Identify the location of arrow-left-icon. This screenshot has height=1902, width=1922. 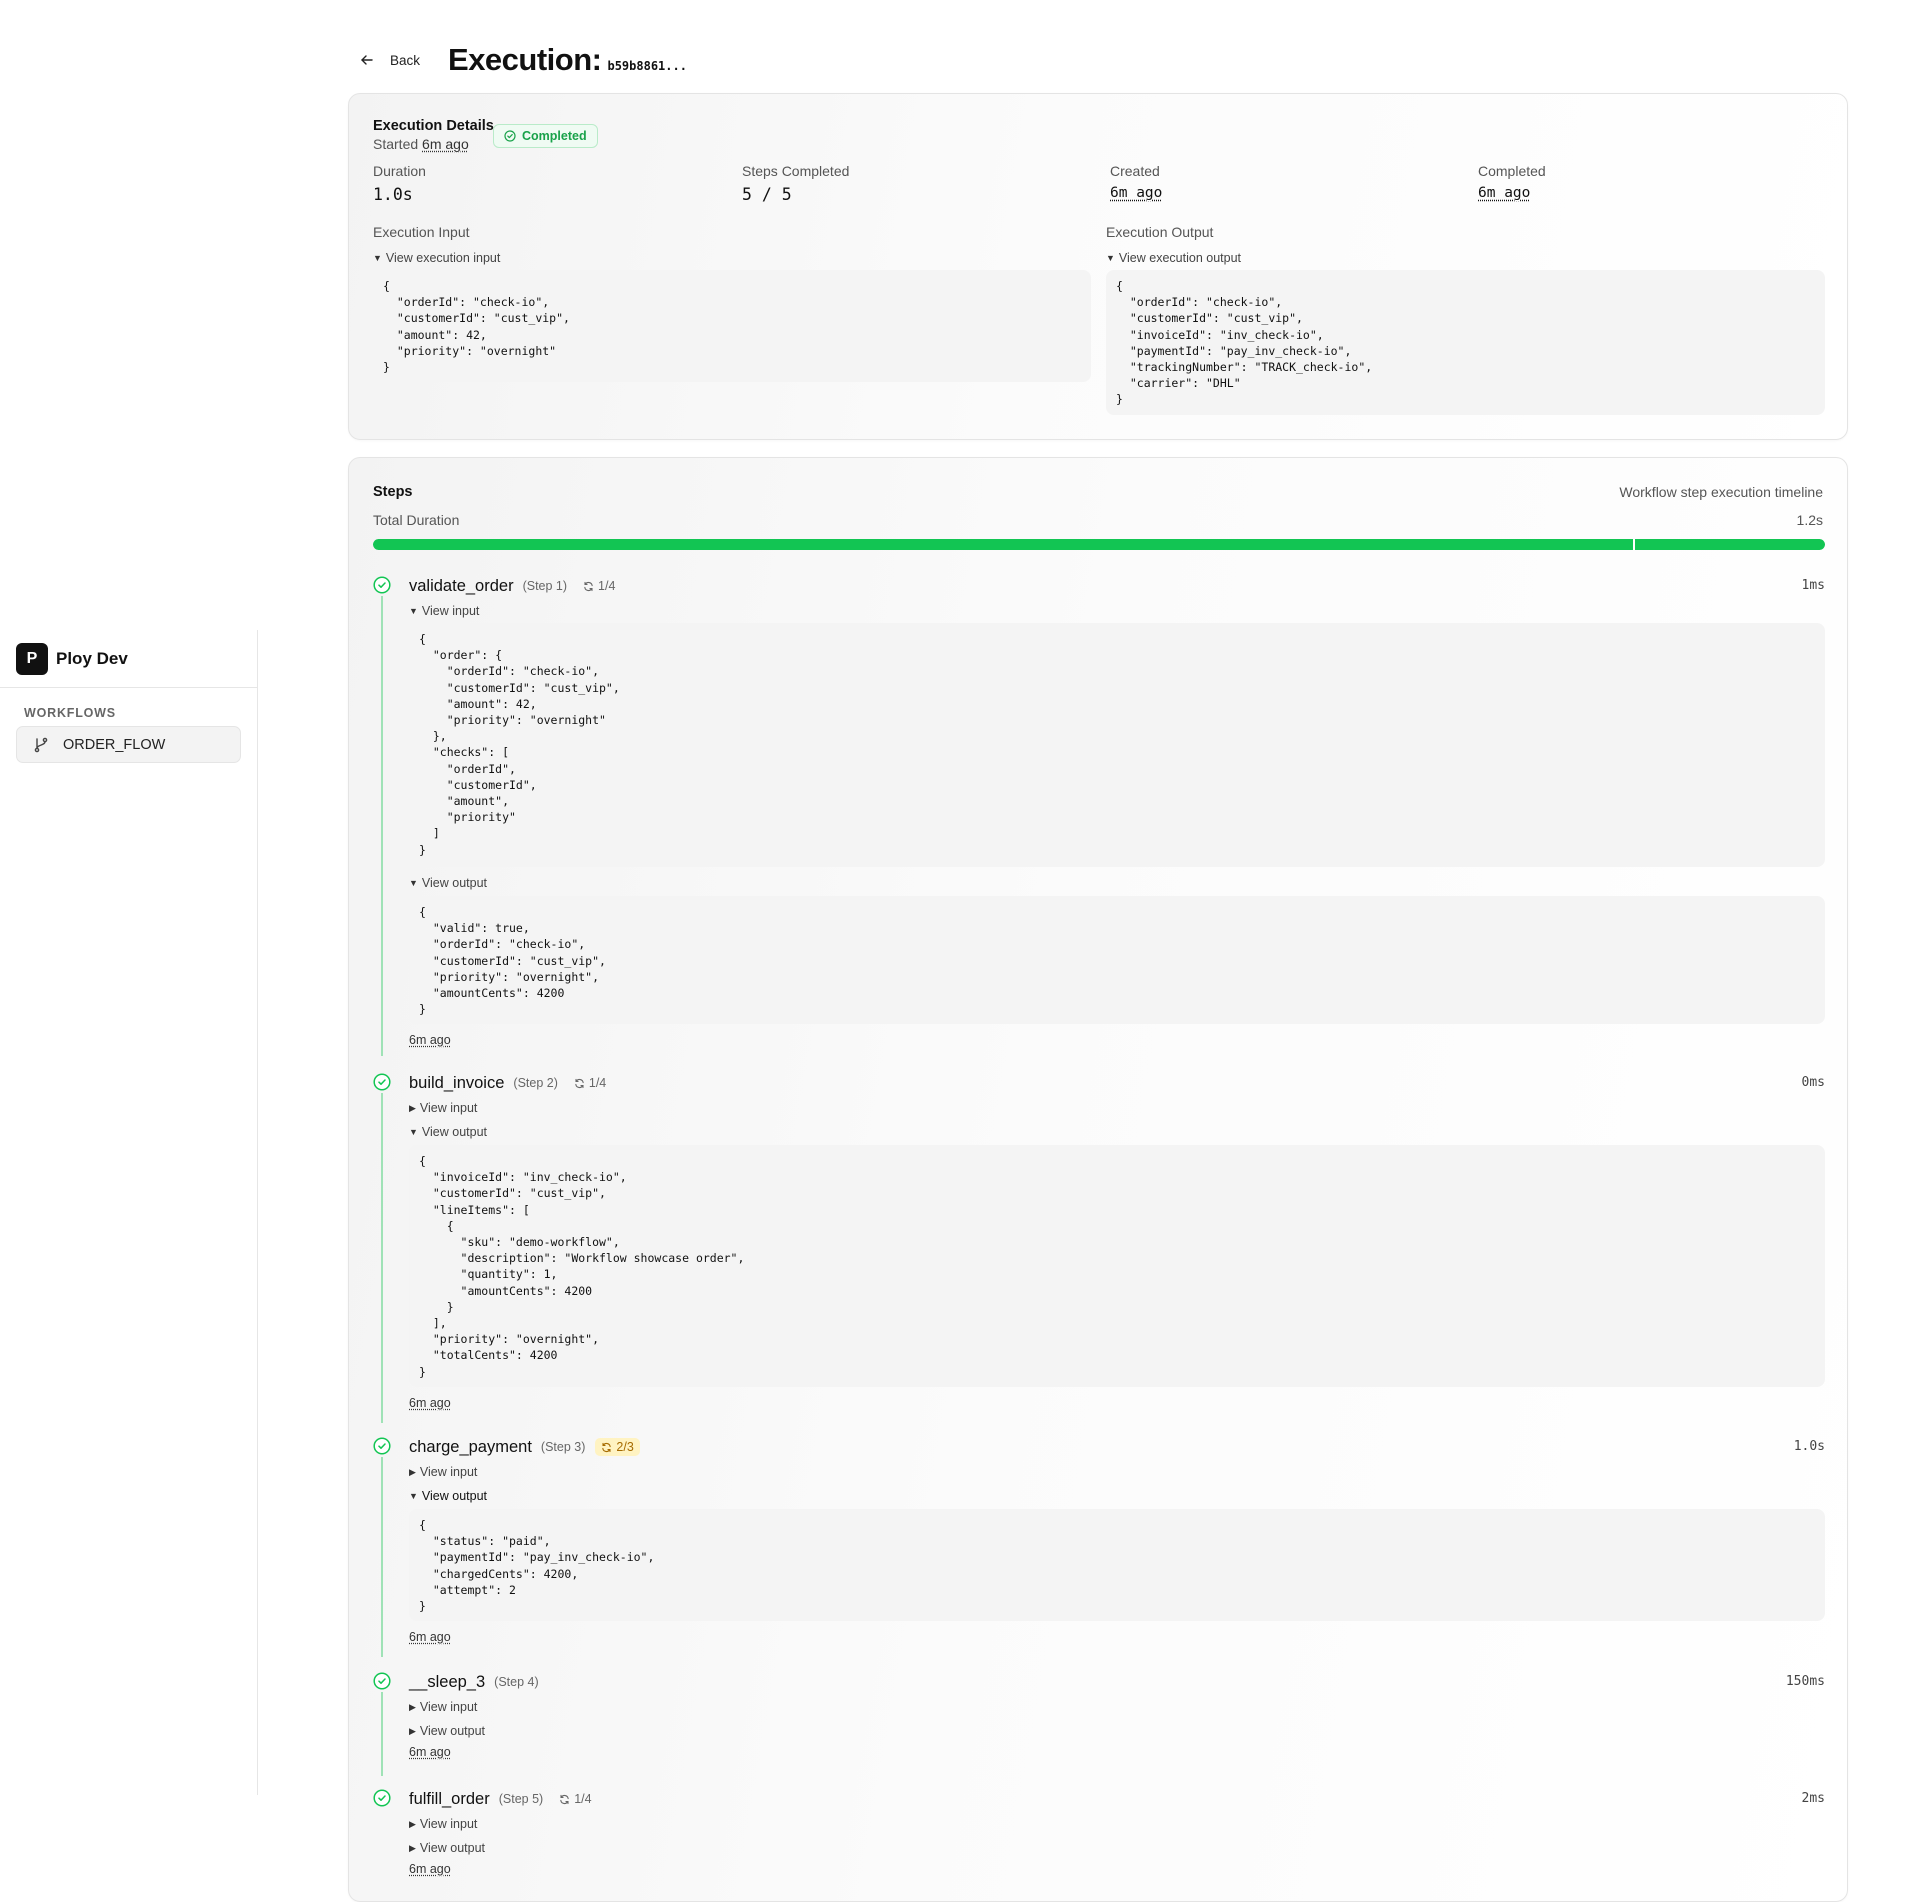
(367, 60).